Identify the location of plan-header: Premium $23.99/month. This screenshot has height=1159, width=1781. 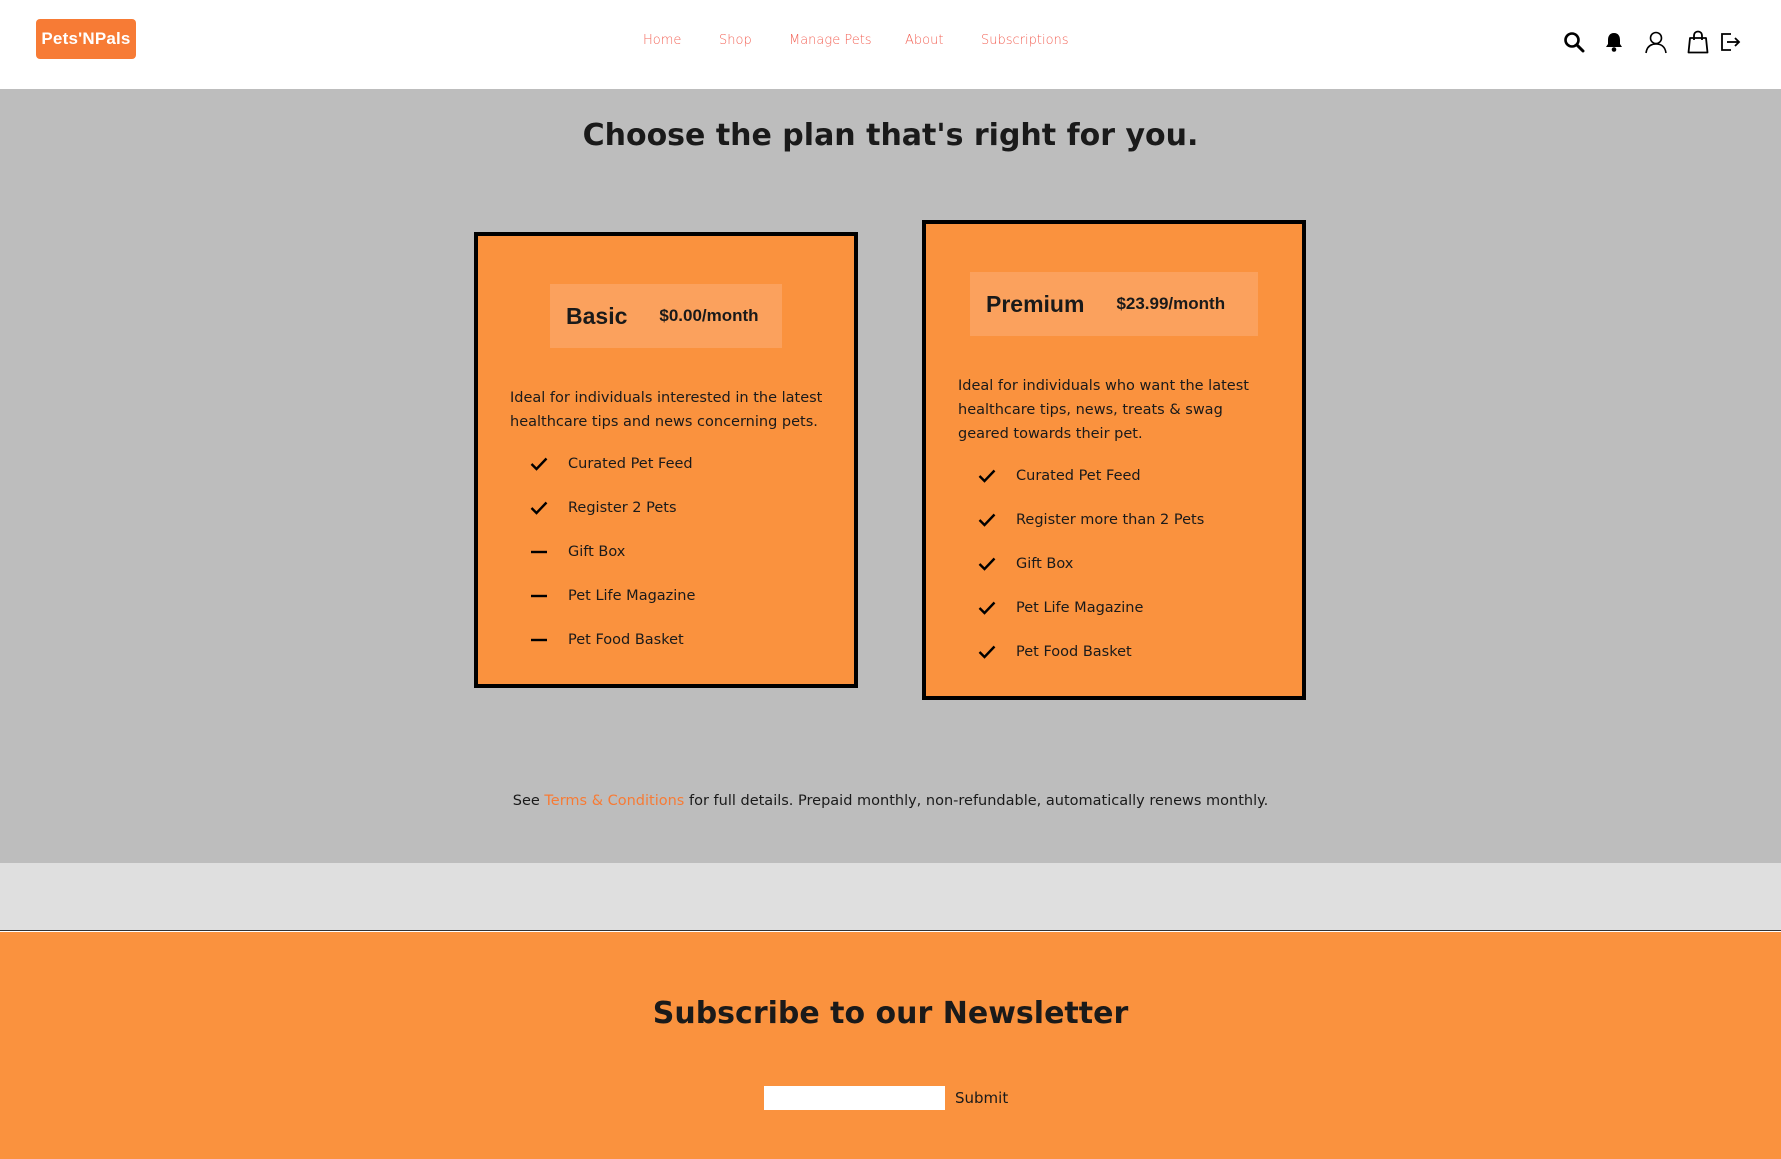
(1114, 304).